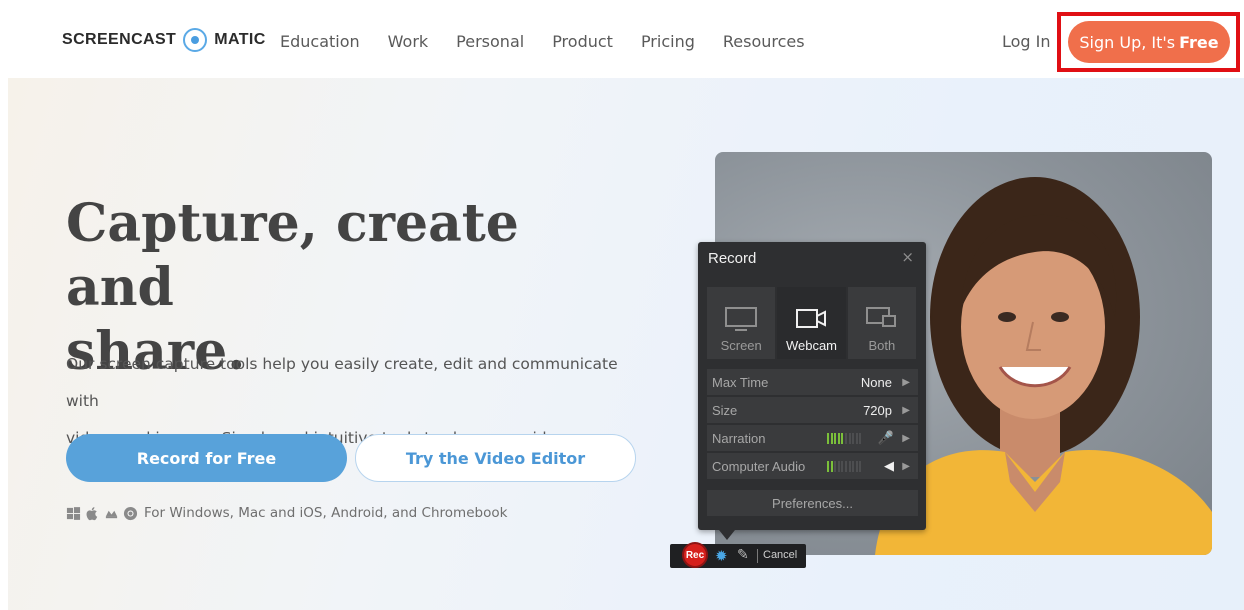 The width and height of the screenshot is (1244, 610). What do you see at coordinates (759, 466) in the screenshot?
I see `computer-audio-label: Computer Audio` at bounding box center [759, 466].